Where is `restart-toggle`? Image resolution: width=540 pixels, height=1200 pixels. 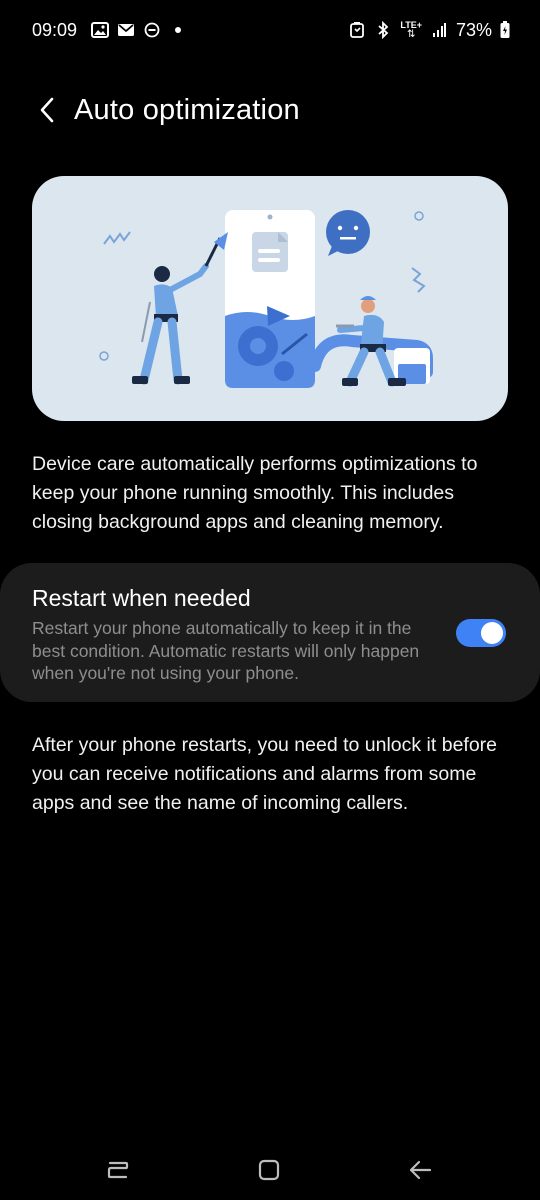
restart-toggle is located at coordinates (481, 633).